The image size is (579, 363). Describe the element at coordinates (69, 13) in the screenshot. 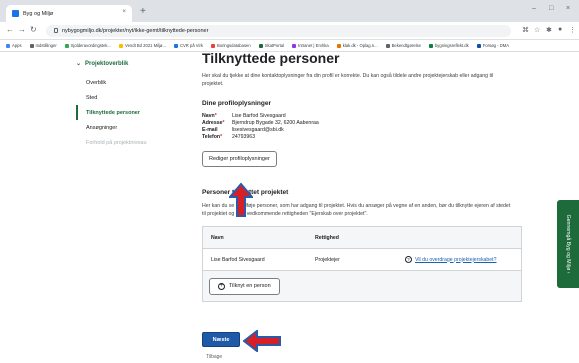

I see `browser-tab: Byg og Miljø ×` at that location.